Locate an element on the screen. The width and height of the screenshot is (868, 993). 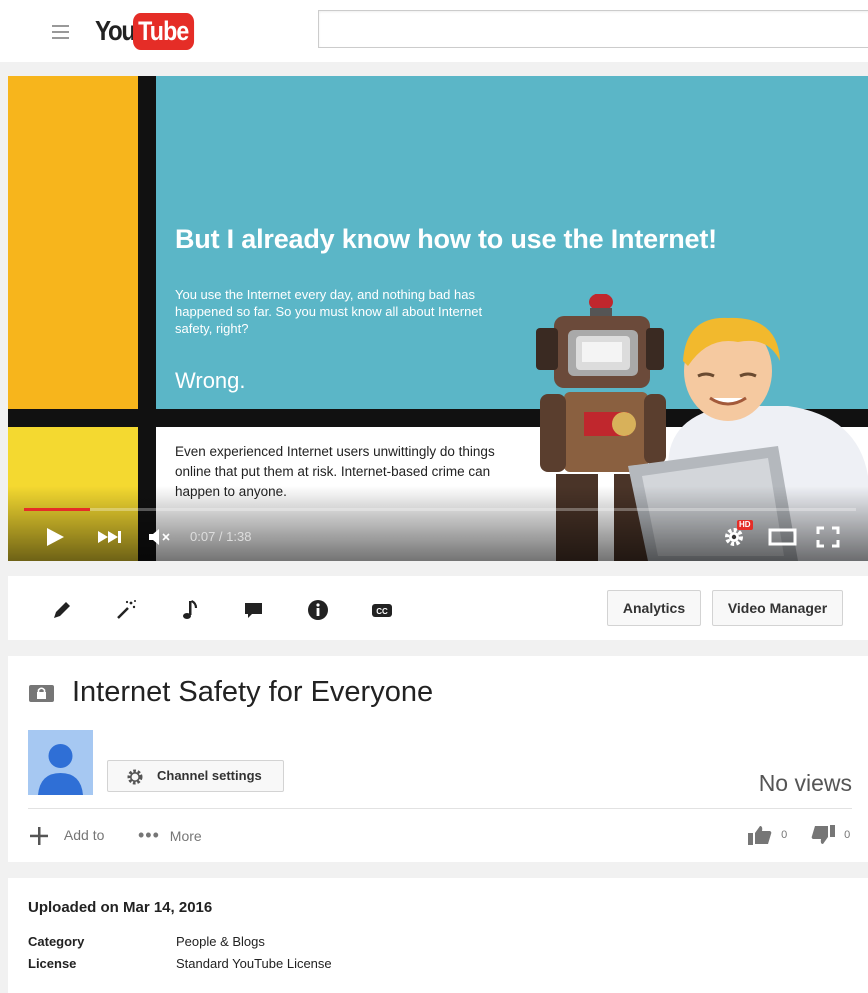
video-frame-panel is located at coordinates (73, 242).